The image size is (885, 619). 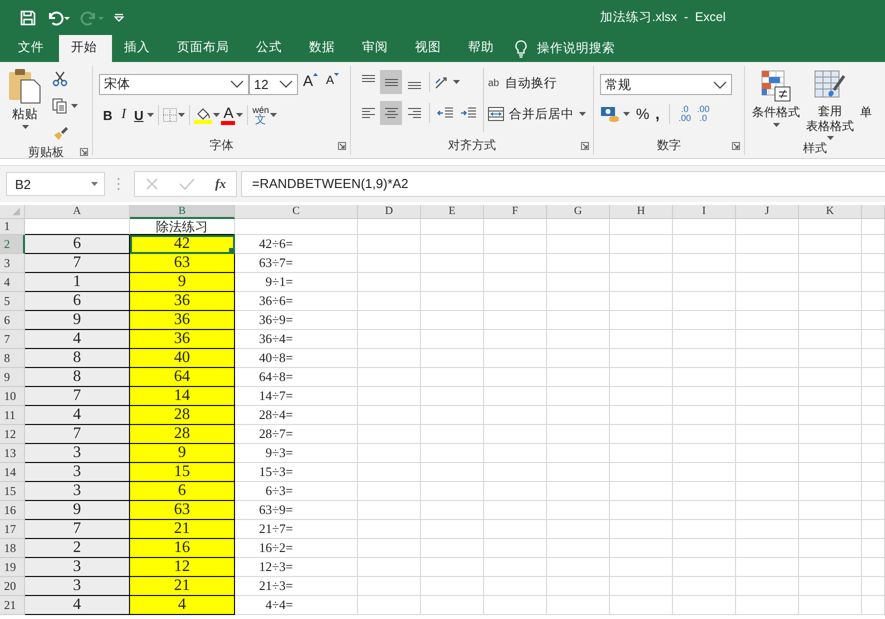 I want to click on format-as-table-button: 套用 表格格式, so click(x=830, y=103).